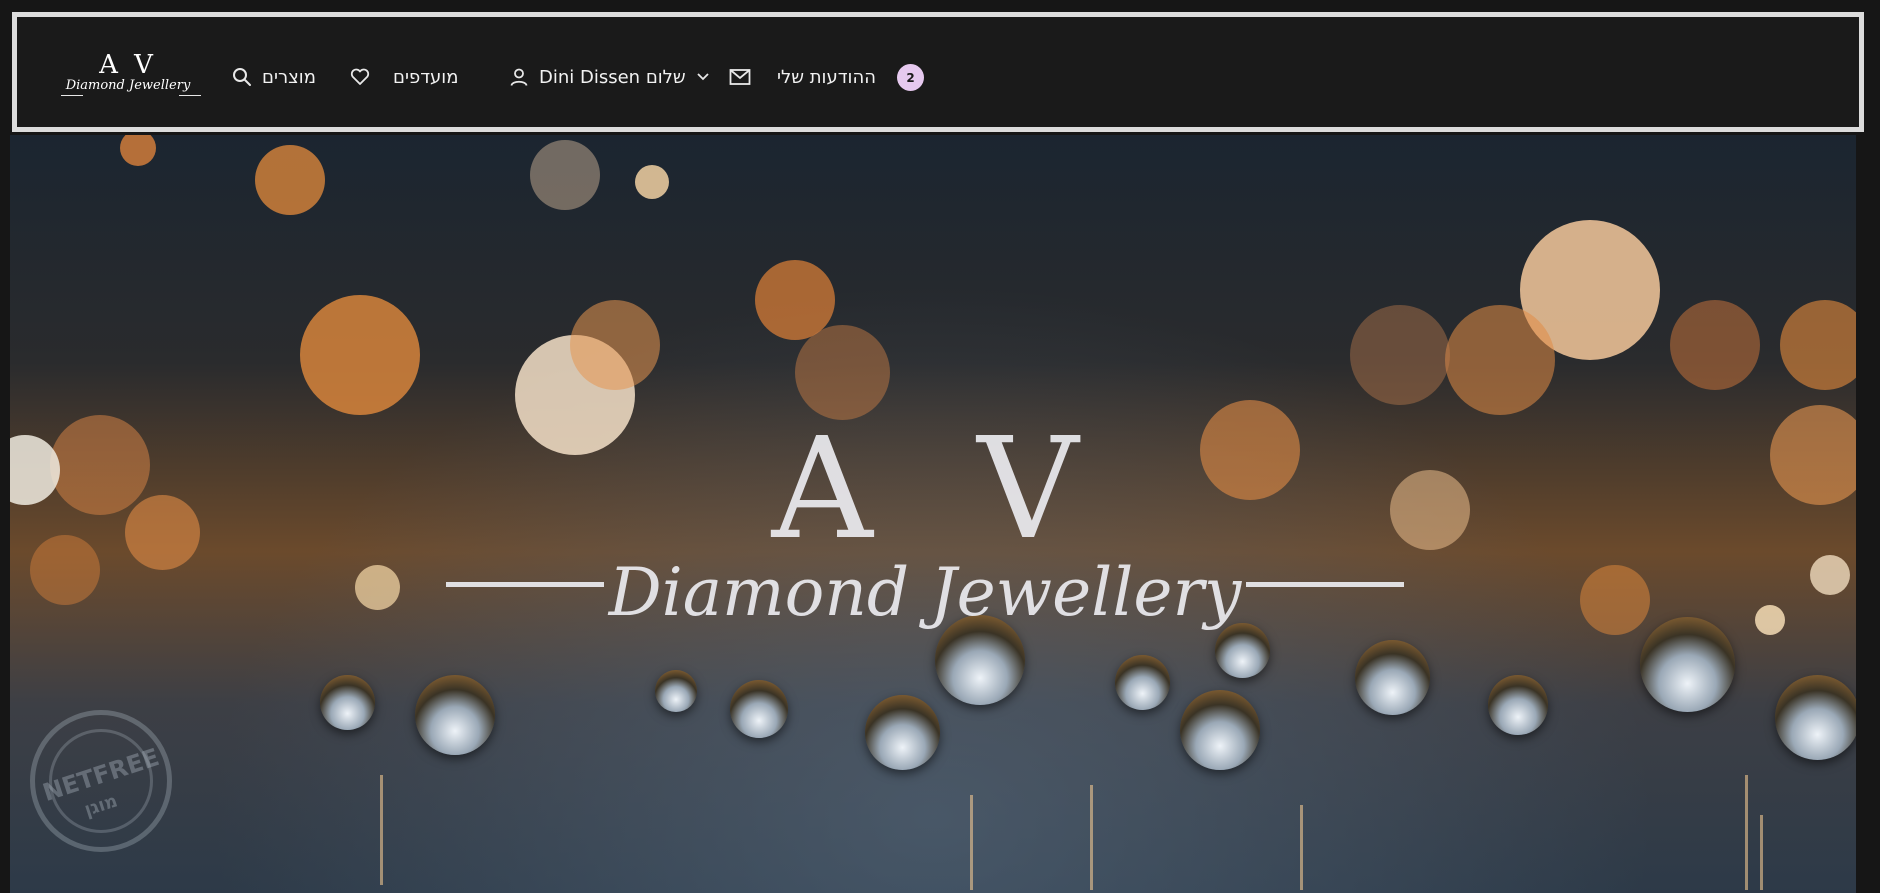 The width and height of the screenshot is (1880, 893). I want to click on nav-favorites: מועדפים, so click(425, 77).